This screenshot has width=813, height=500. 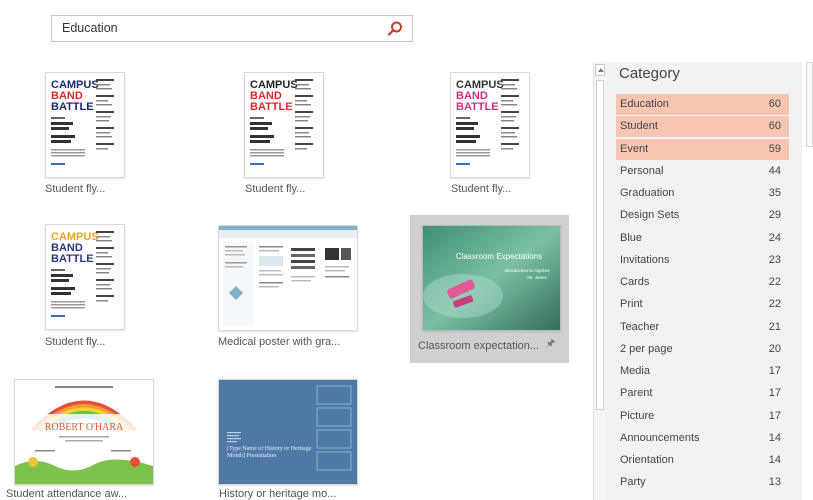 I want to click on category-item-label: Blue, so click(x=631, y=237).